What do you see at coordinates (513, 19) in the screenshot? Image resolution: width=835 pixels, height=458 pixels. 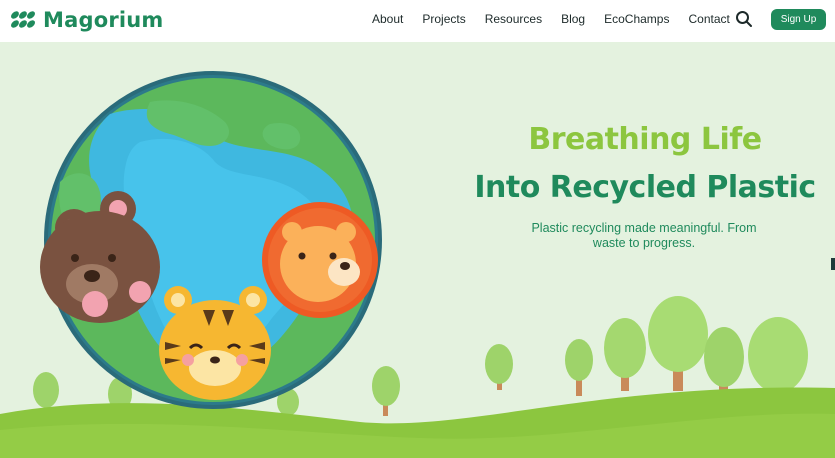 I see `nav-resources: Resources` at bounding box center [513, 19].